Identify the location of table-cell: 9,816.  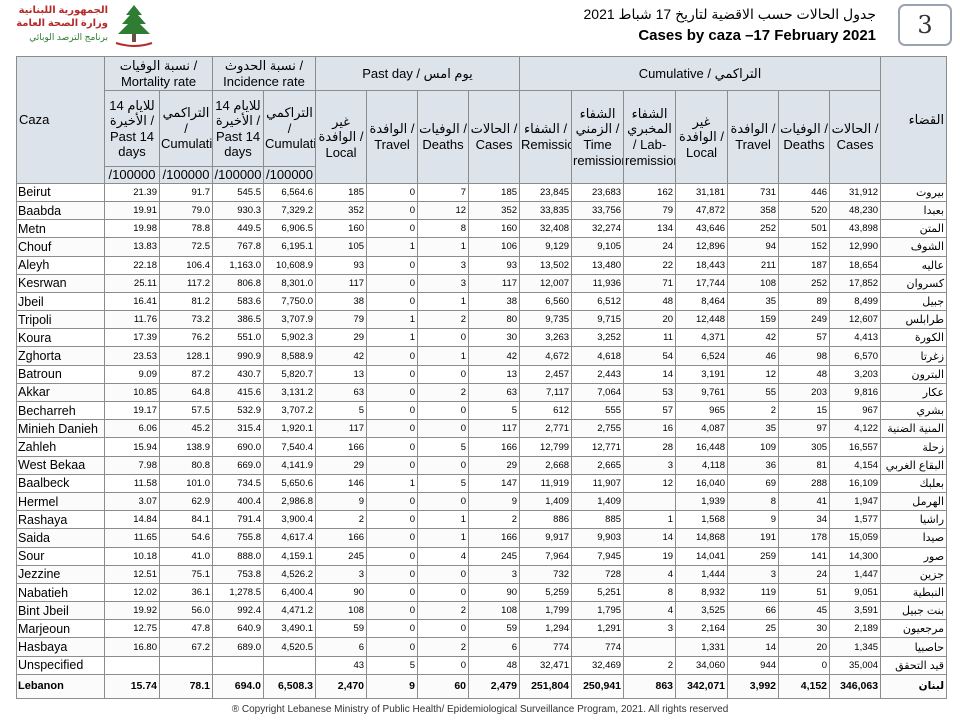
(855, 392).